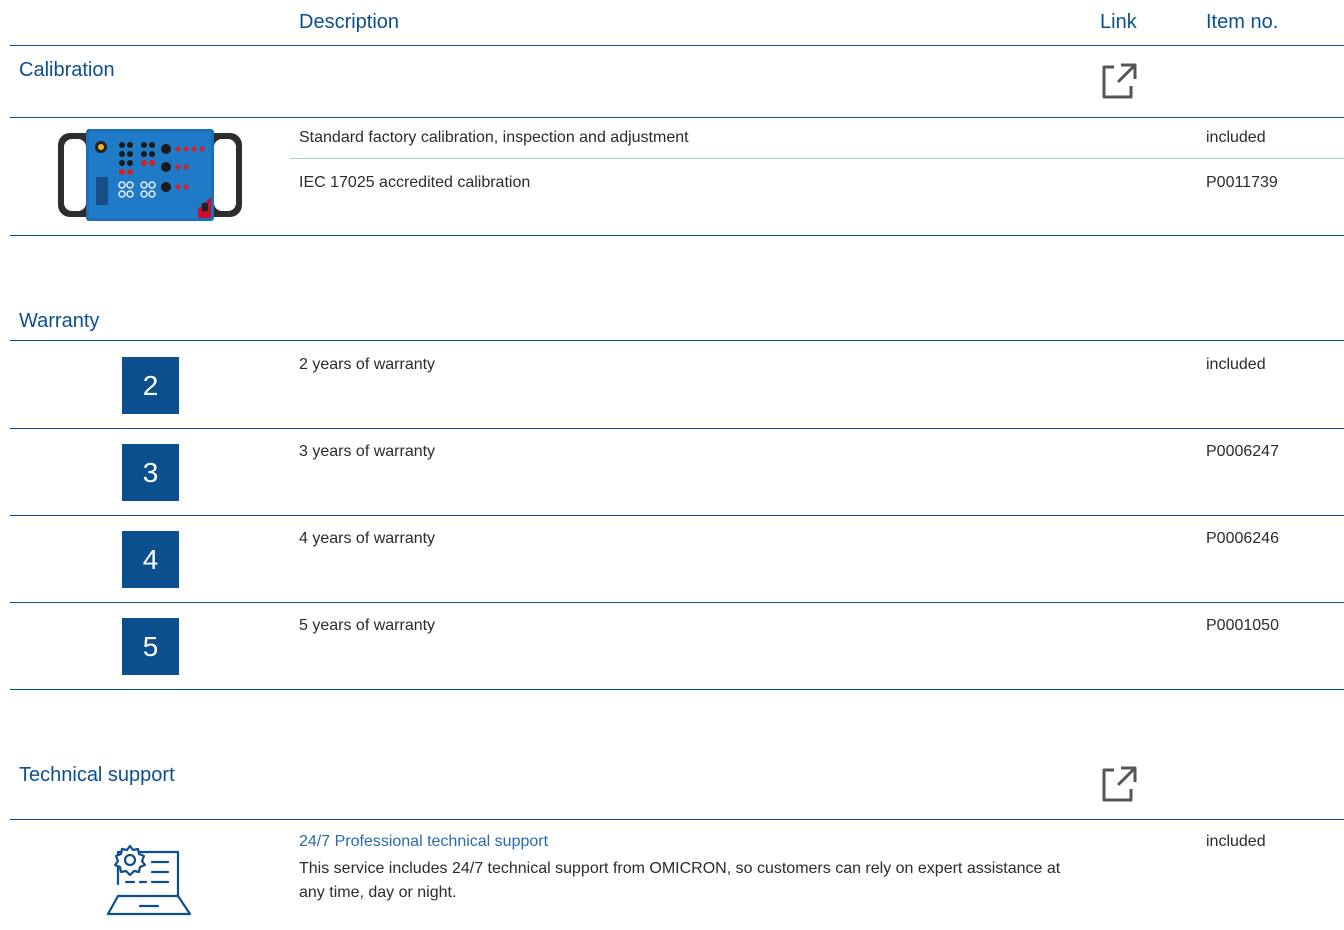 The image size is (1344, 930). What do you see at coordinates (367, 364) in the screenshot?
I see `warranty-row-1-description: 2 years of warranty` at bounding box center [367, 364].